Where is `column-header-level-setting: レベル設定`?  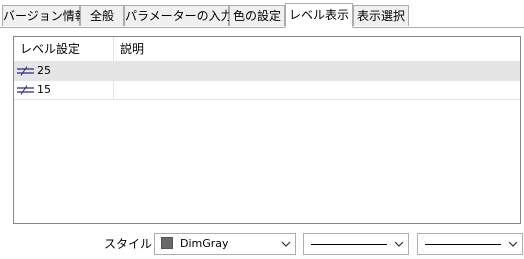
column-header-level-setting: レベル設定 is located at coordinates (64, 49).